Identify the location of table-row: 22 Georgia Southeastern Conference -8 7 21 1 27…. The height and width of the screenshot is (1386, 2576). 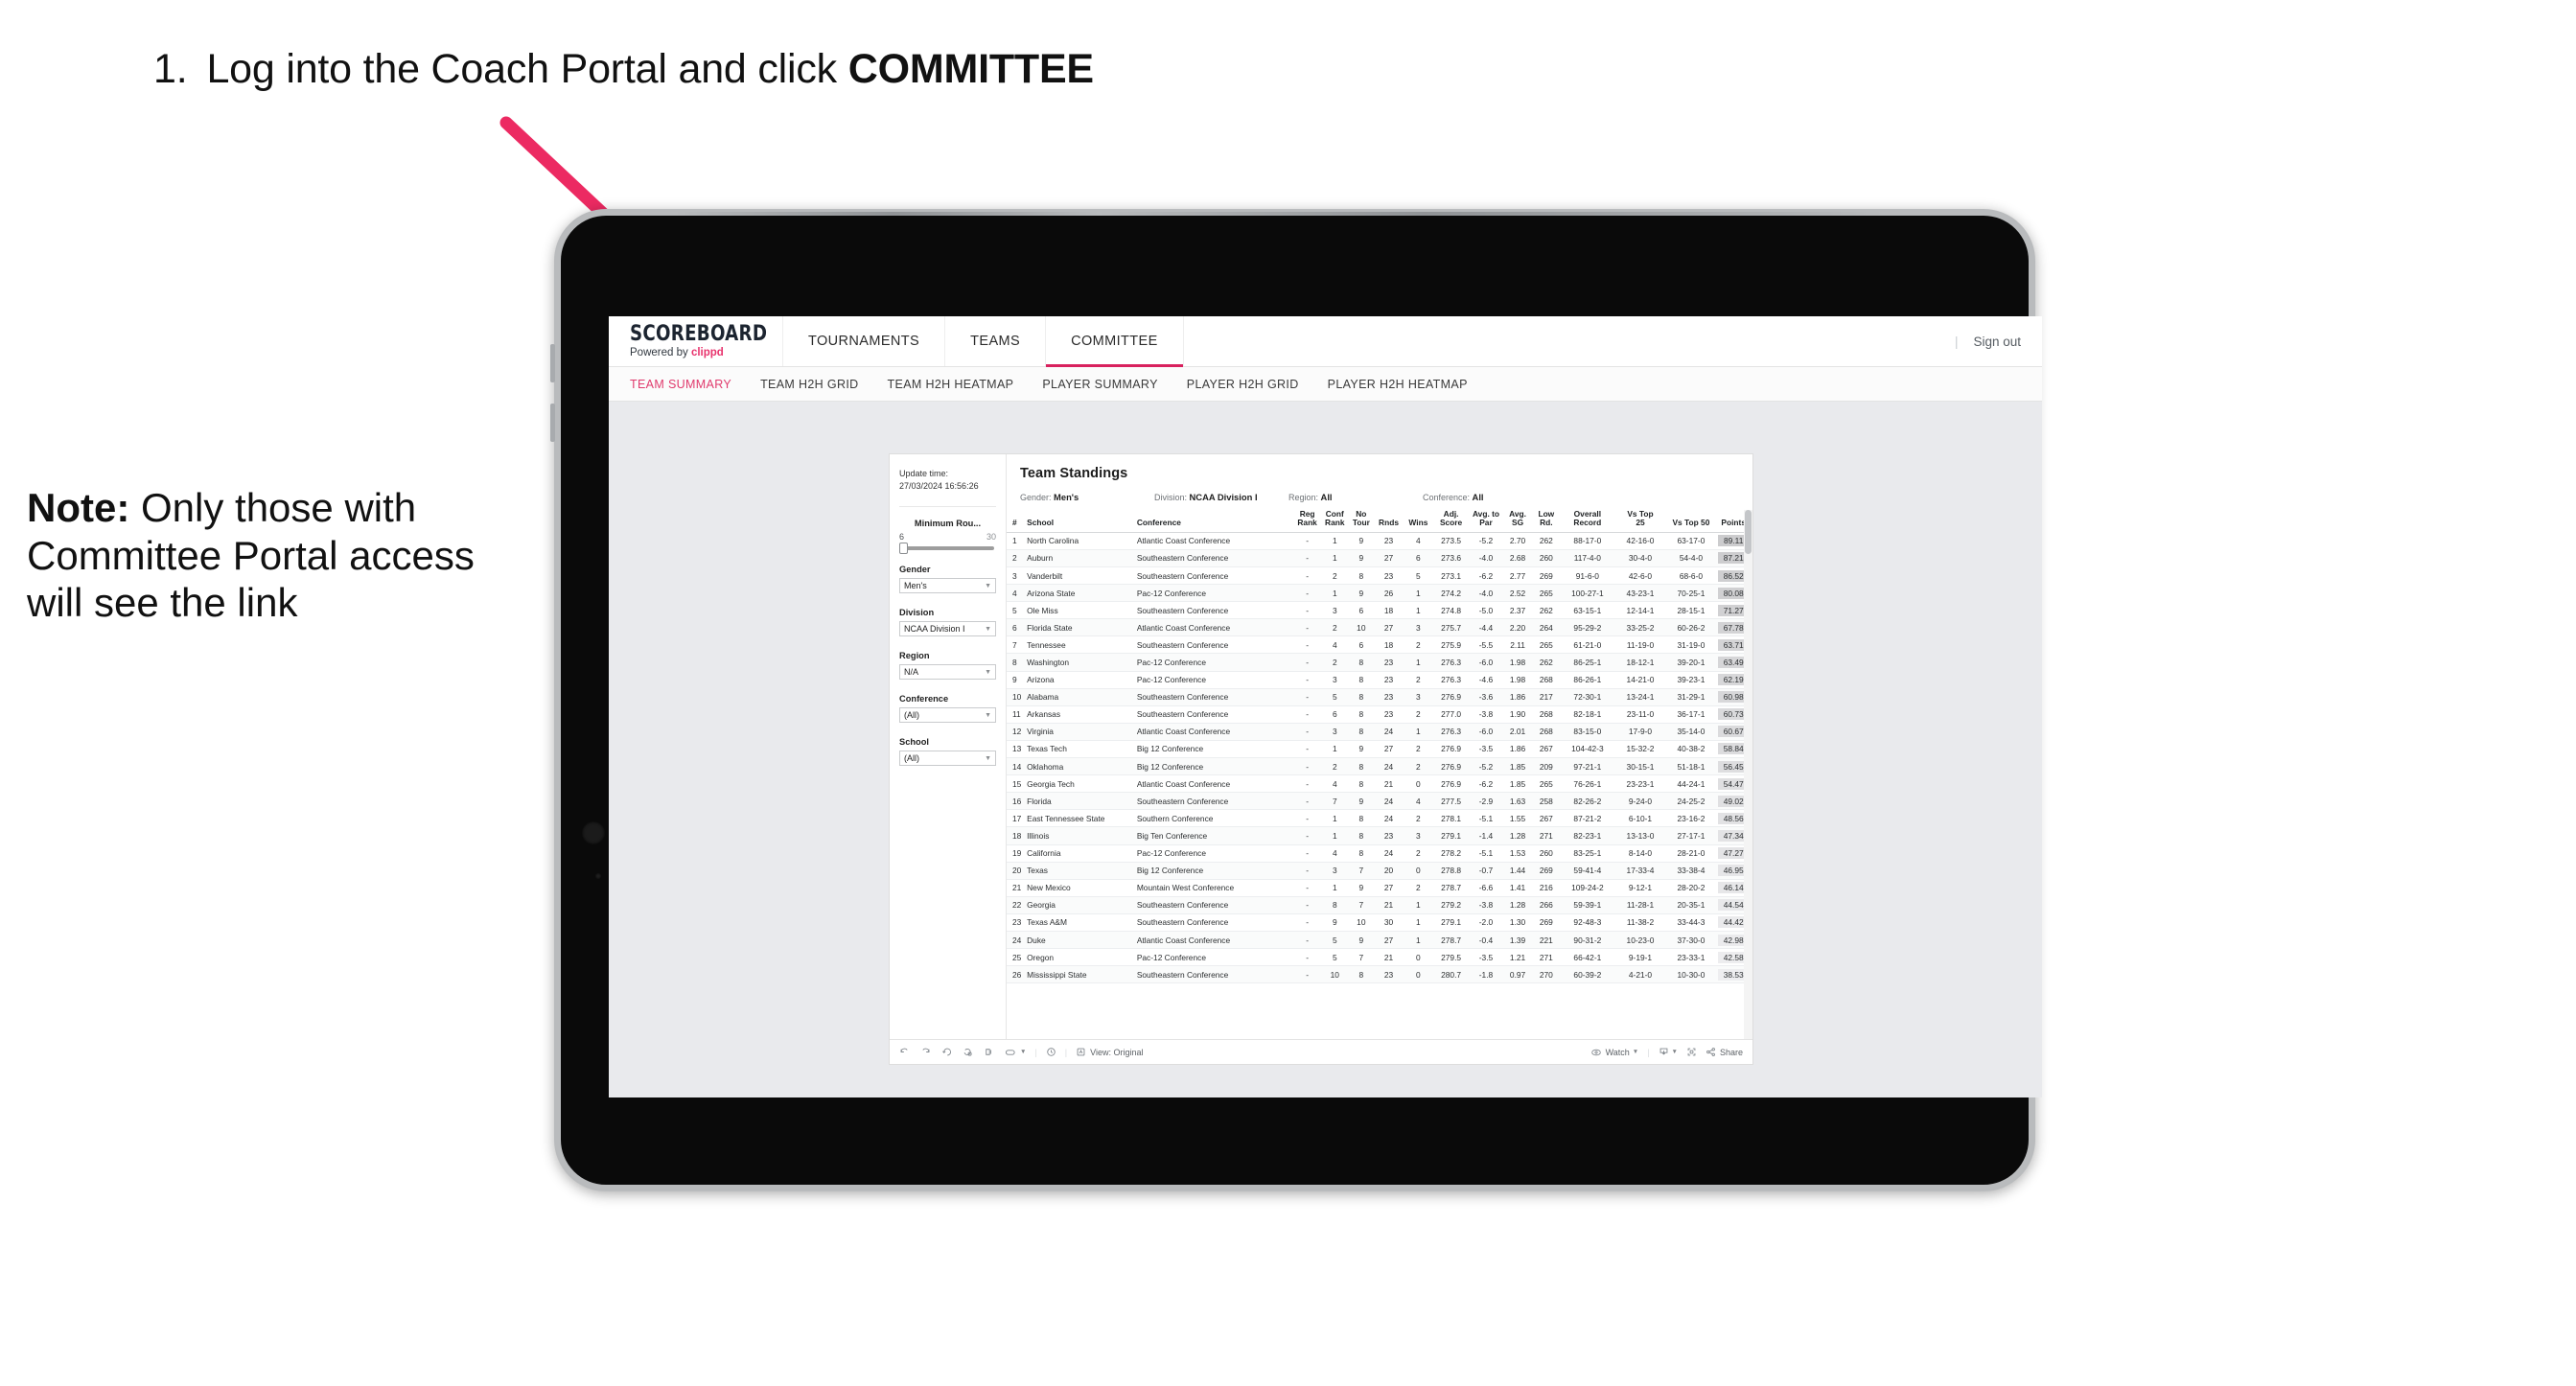
(1379, 905).